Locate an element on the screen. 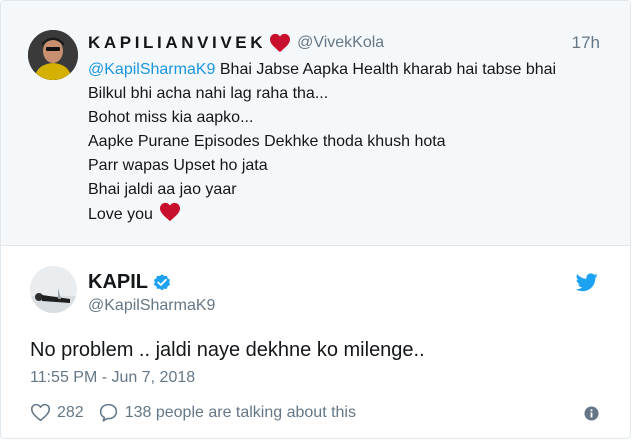 The height and width of the screenshot is (441, 633). conversation-text: 138 people are talking about this is located at coordinates (240, 412).